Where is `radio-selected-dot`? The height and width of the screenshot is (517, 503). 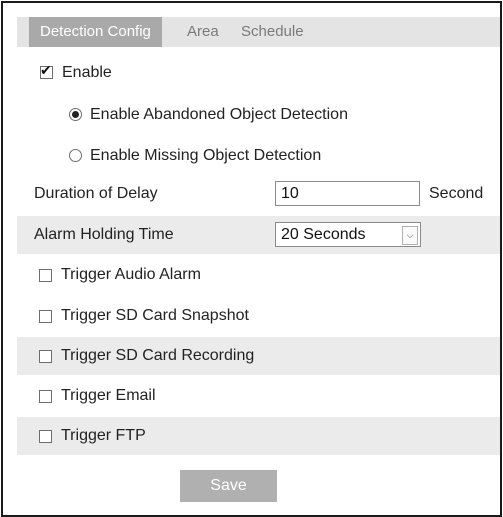
radio-selected-dot is located at coordinates (75, 114).